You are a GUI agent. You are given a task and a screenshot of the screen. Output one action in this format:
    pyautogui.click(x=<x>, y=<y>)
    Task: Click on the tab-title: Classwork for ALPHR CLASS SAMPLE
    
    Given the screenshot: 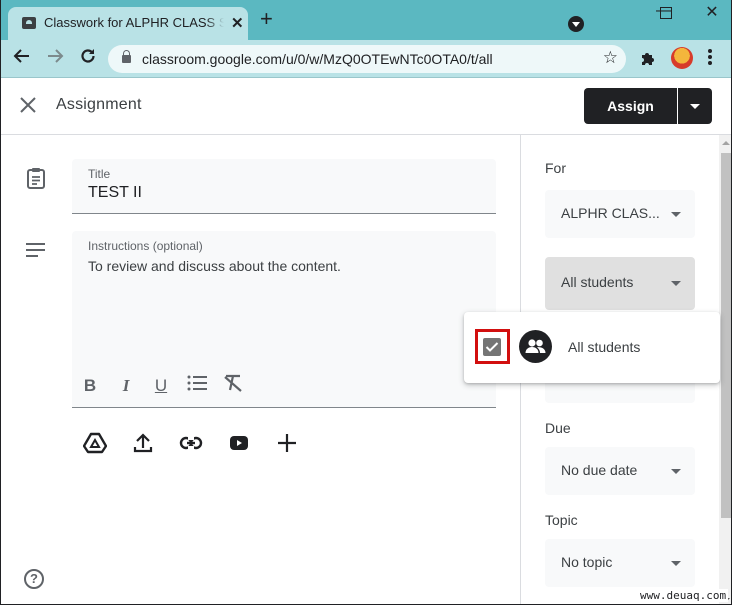 What is the action you would take?
    pyautogui.click(x=134, y=22)
    